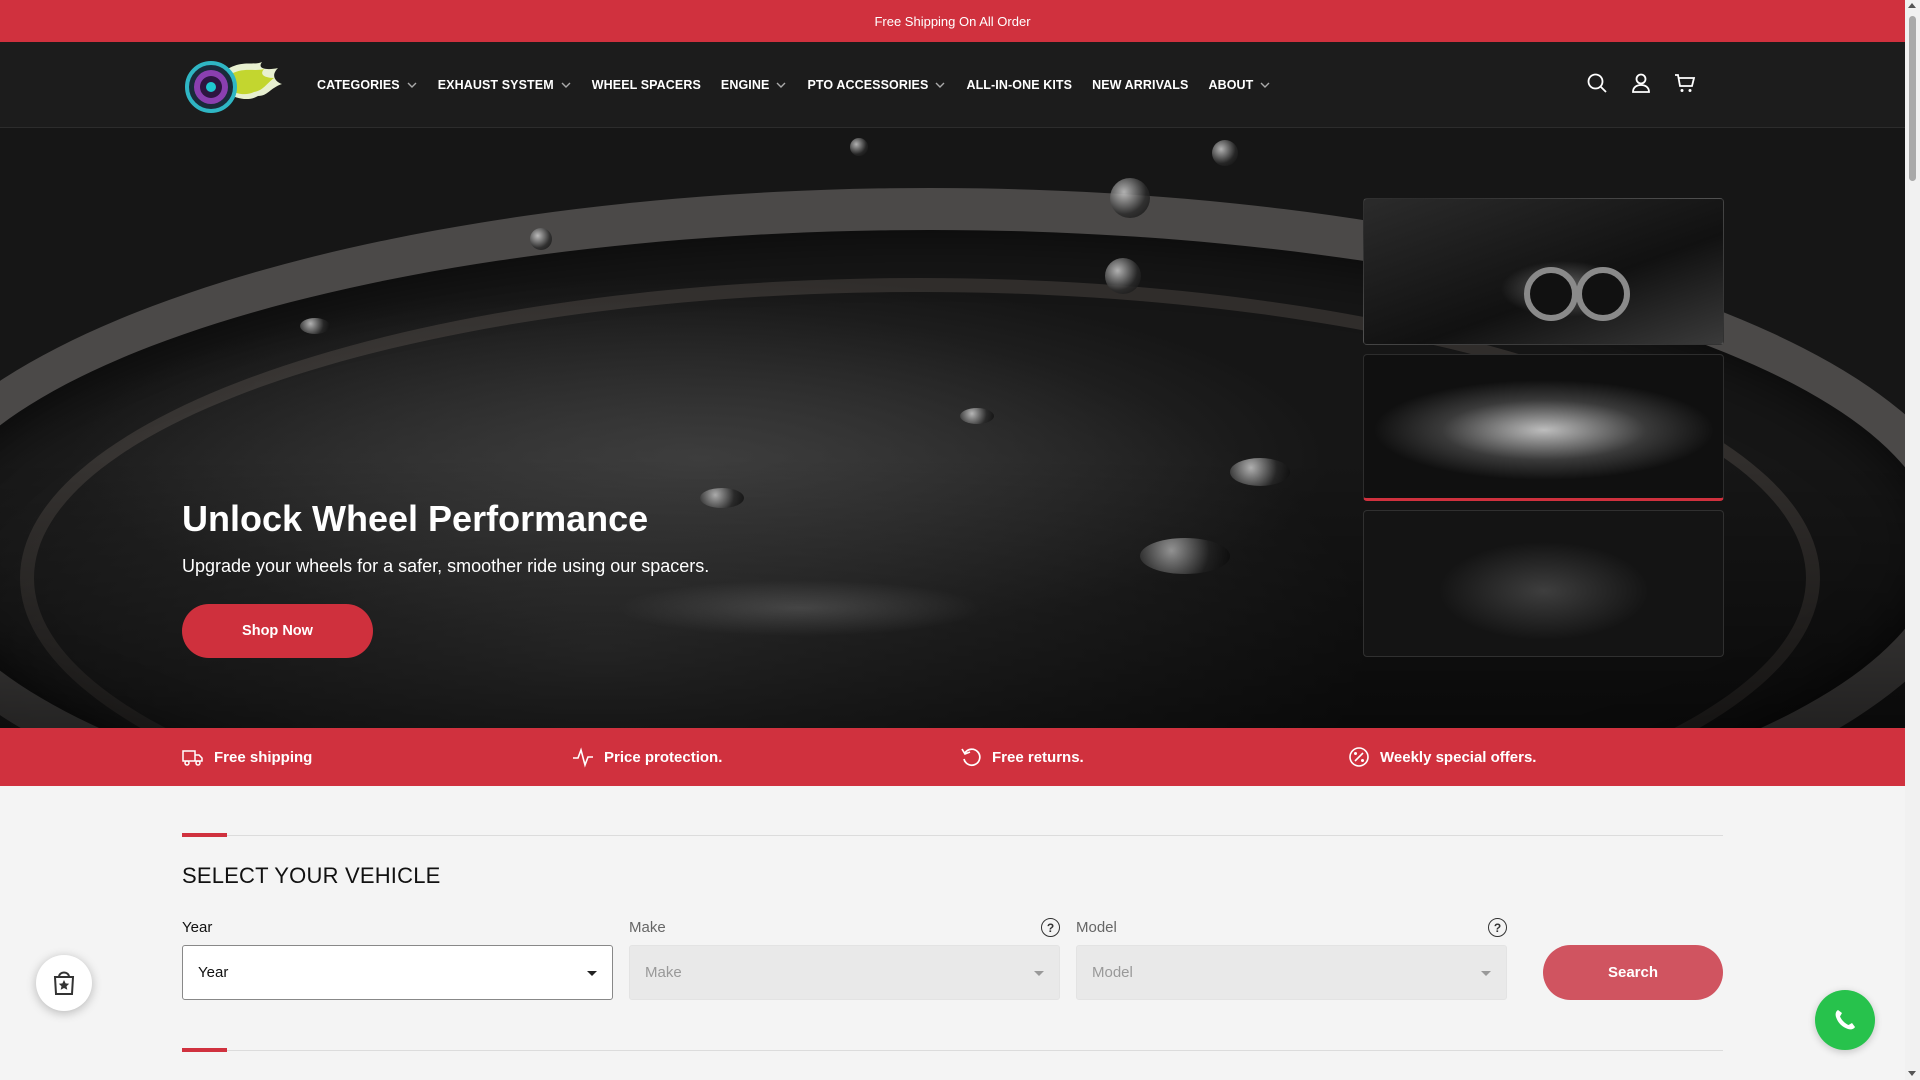 Image resolution: width=1920 pixels, height=1080 pixels. What do you see at coordinates (1038, 757) in the screenshot?
I see `feature-label: Free returns.` at bounding box center [1038, 757].